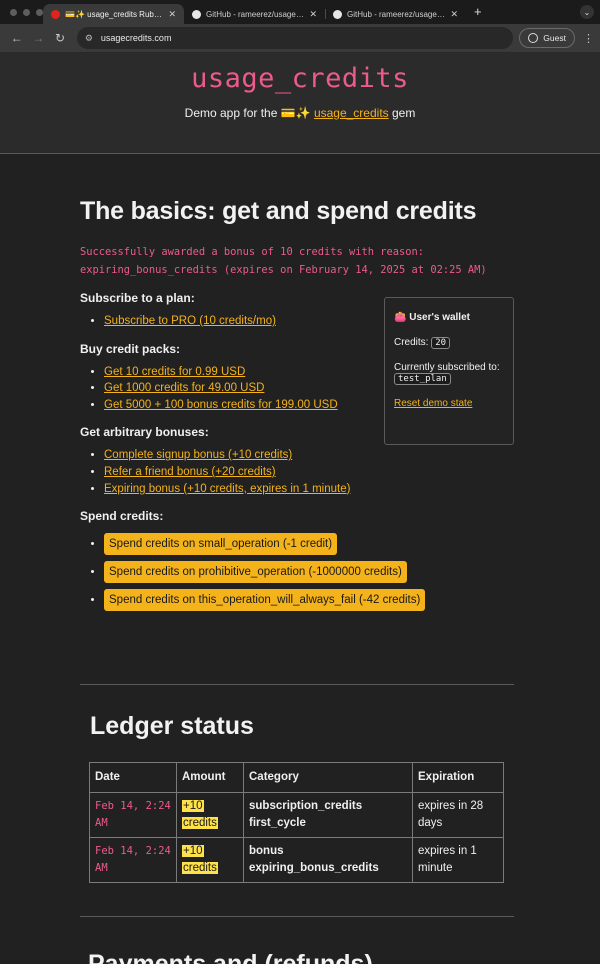 The image size is (600, 964). Describe the element at coordinates (554, 38) in the screenshot. I see `profile-label: Guest` at that location.